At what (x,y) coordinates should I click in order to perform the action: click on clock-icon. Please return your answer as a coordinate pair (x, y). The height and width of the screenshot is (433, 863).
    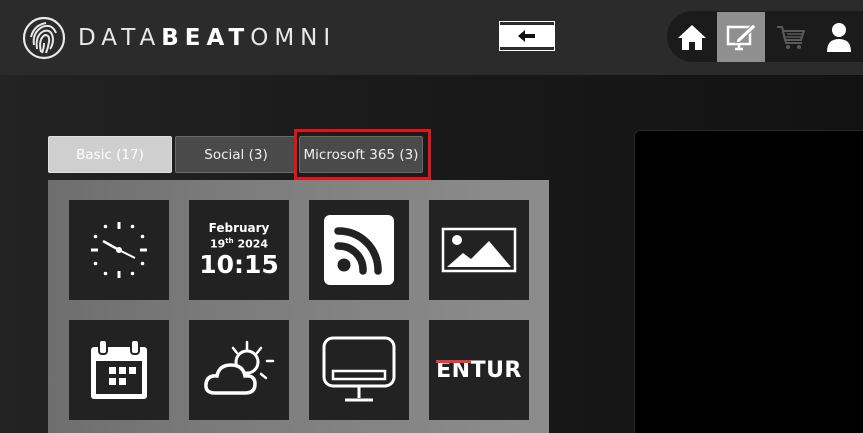
    Looking at the image, I should click on (119, 250).